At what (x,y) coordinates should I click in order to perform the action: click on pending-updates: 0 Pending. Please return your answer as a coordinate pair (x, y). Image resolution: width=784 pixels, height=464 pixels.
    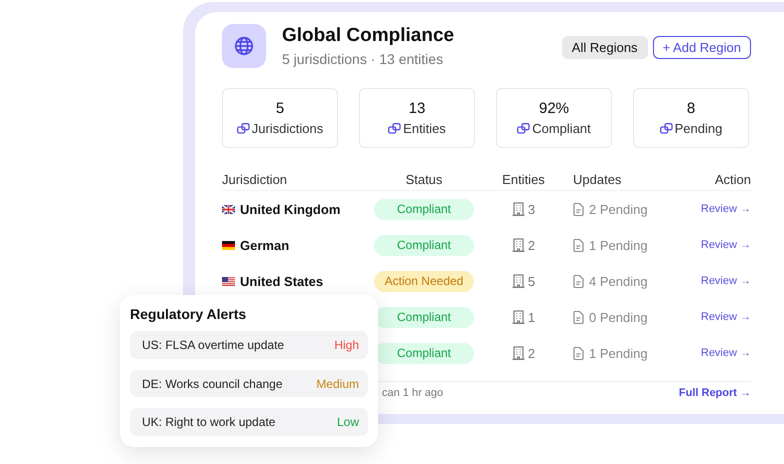
    Looking at the image, I should click on (618, 317).